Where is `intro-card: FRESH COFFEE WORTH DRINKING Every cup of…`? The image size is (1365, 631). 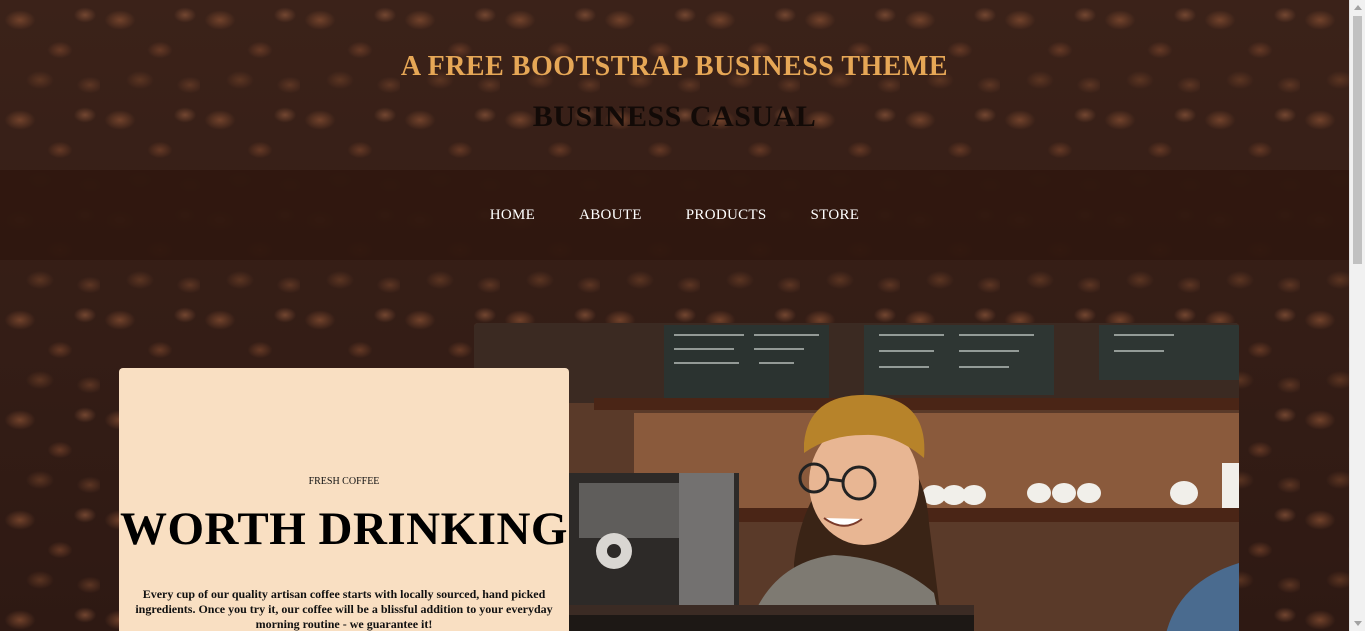 intro-card: FRESH COFFEE WORTH DRINKING Every cup of… is located at coordinates (344, 499).